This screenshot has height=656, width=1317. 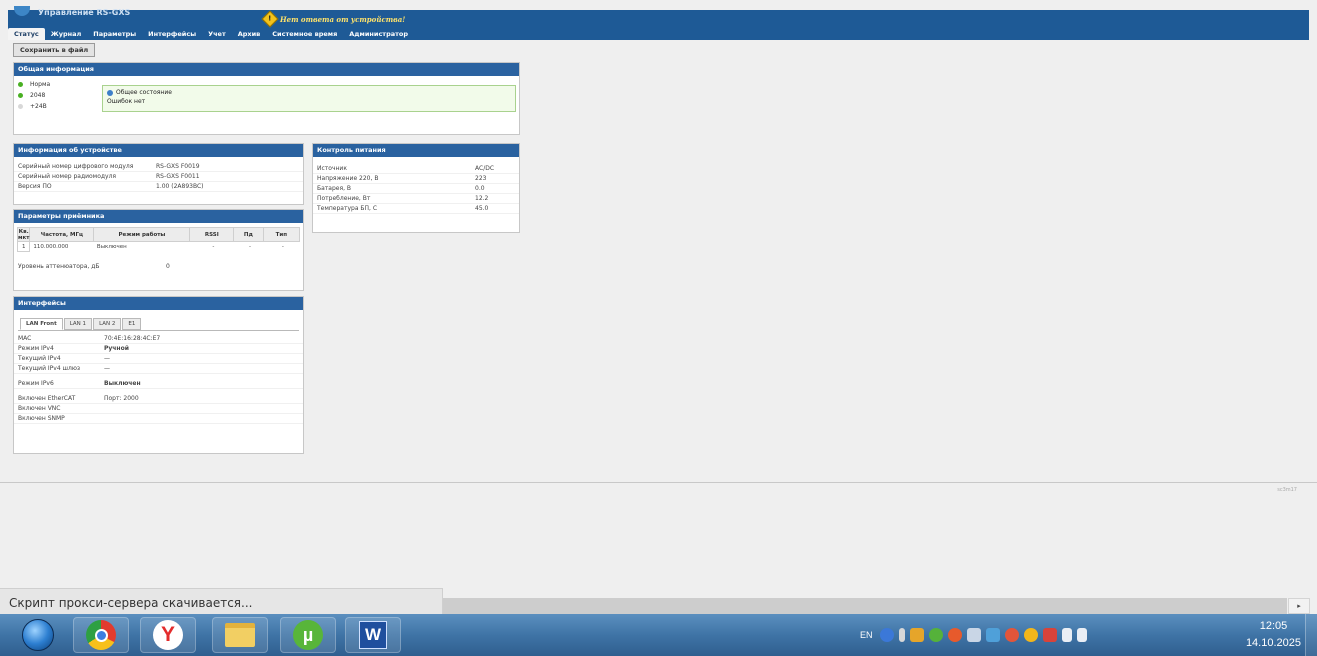 I want to click on subtab-lan-2: LAN 2, so click(x=107, y=324).